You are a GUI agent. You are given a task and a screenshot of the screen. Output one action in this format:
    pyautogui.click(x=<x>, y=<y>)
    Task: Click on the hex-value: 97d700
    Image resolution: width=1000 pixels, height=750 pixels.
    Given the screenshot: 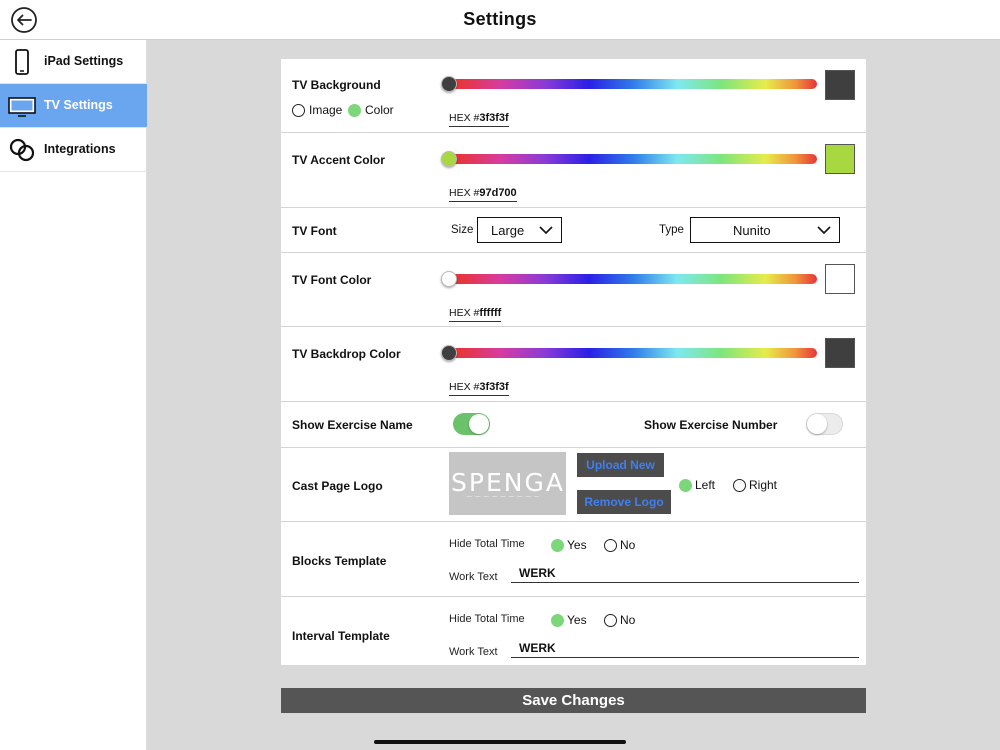 What is the action you would take?
    pyautogui.click(x=498, y=193)
    